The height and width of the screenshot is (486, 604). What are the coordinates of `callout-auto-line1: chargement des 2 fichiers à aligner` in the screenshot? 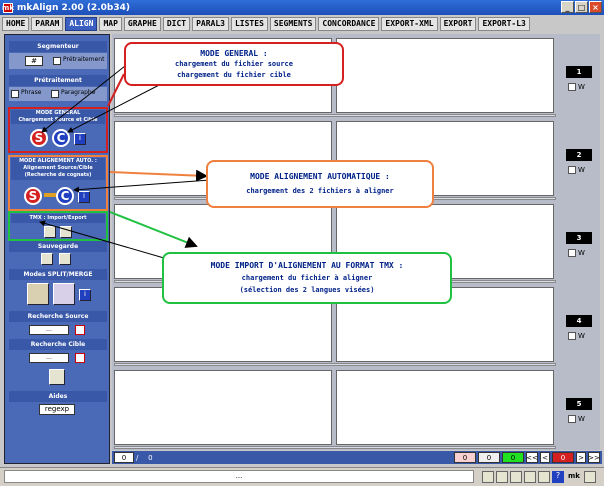 It's located at (320, 191).